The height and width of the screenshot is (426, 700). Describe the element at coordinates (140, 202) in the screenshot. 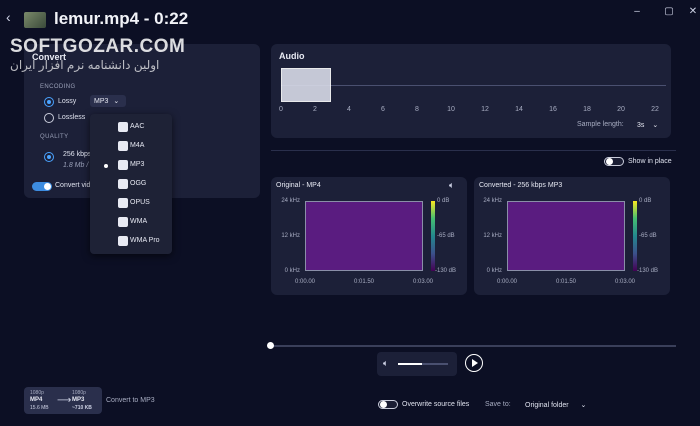

I see `format-option-label: OPUS` at that location.